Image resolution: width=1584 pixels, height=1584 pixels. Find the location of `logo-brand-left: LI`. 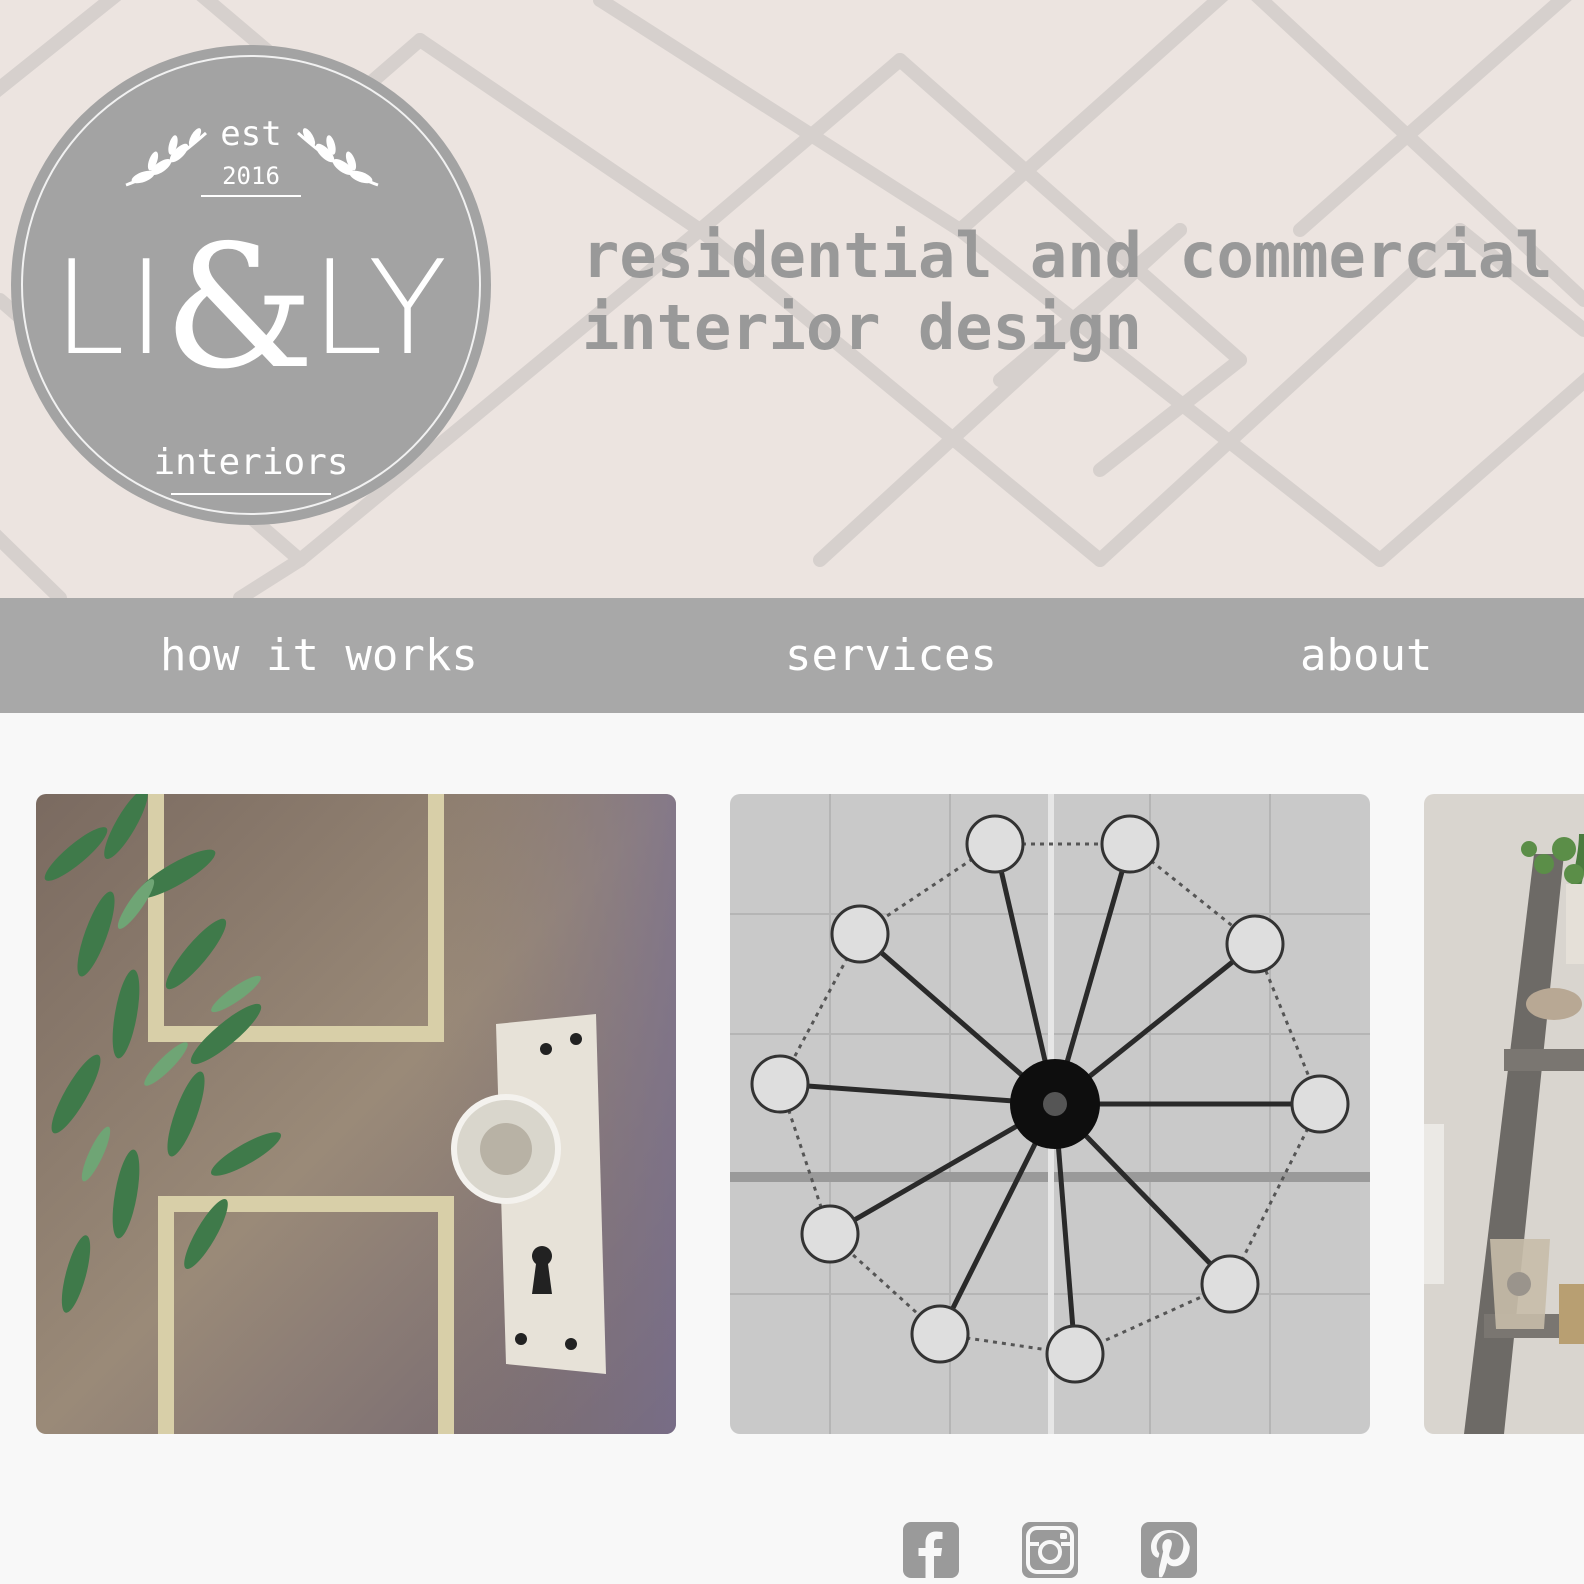

logo-brand-left: LI is located at coordinates (110, 308).